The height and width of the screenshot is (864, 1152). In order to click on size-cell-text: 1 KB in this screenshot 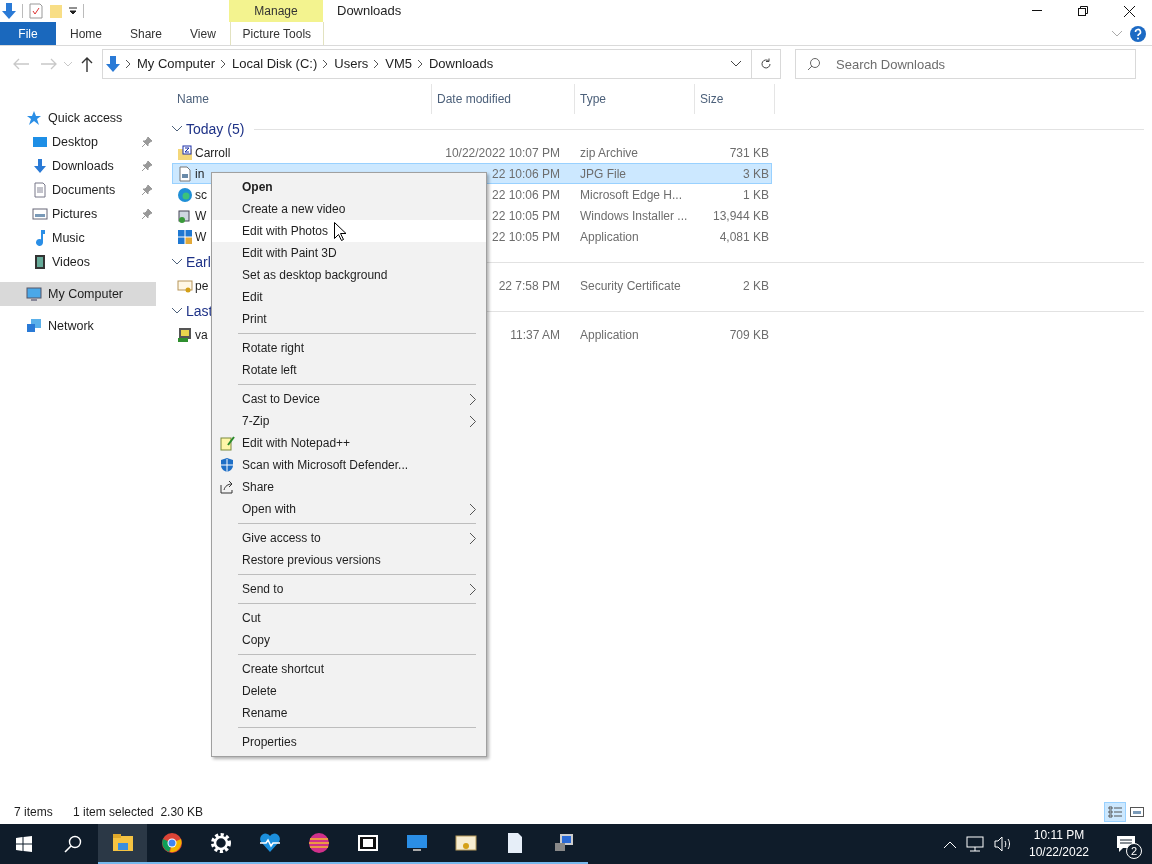, I will do `click(756, 195)`.